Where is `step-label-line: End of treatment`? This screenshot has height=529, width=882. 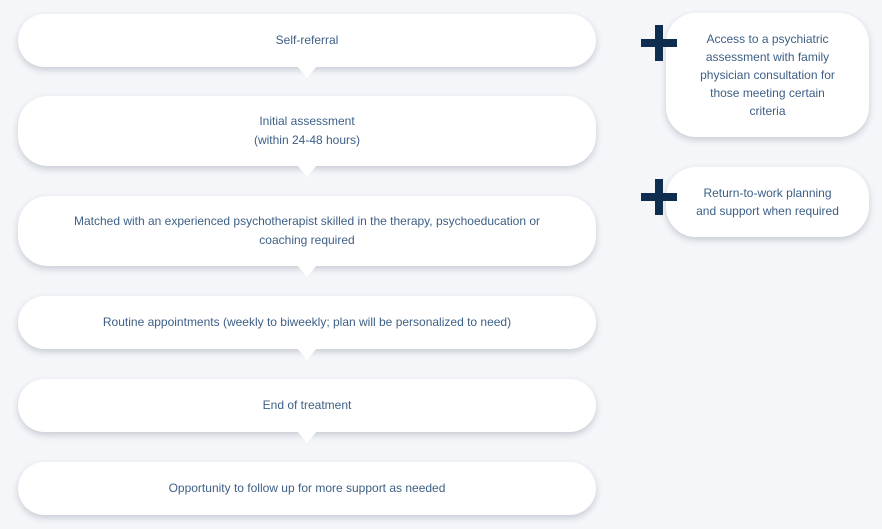 step-label-line: End of treatment is located at coordinates (307, 405).